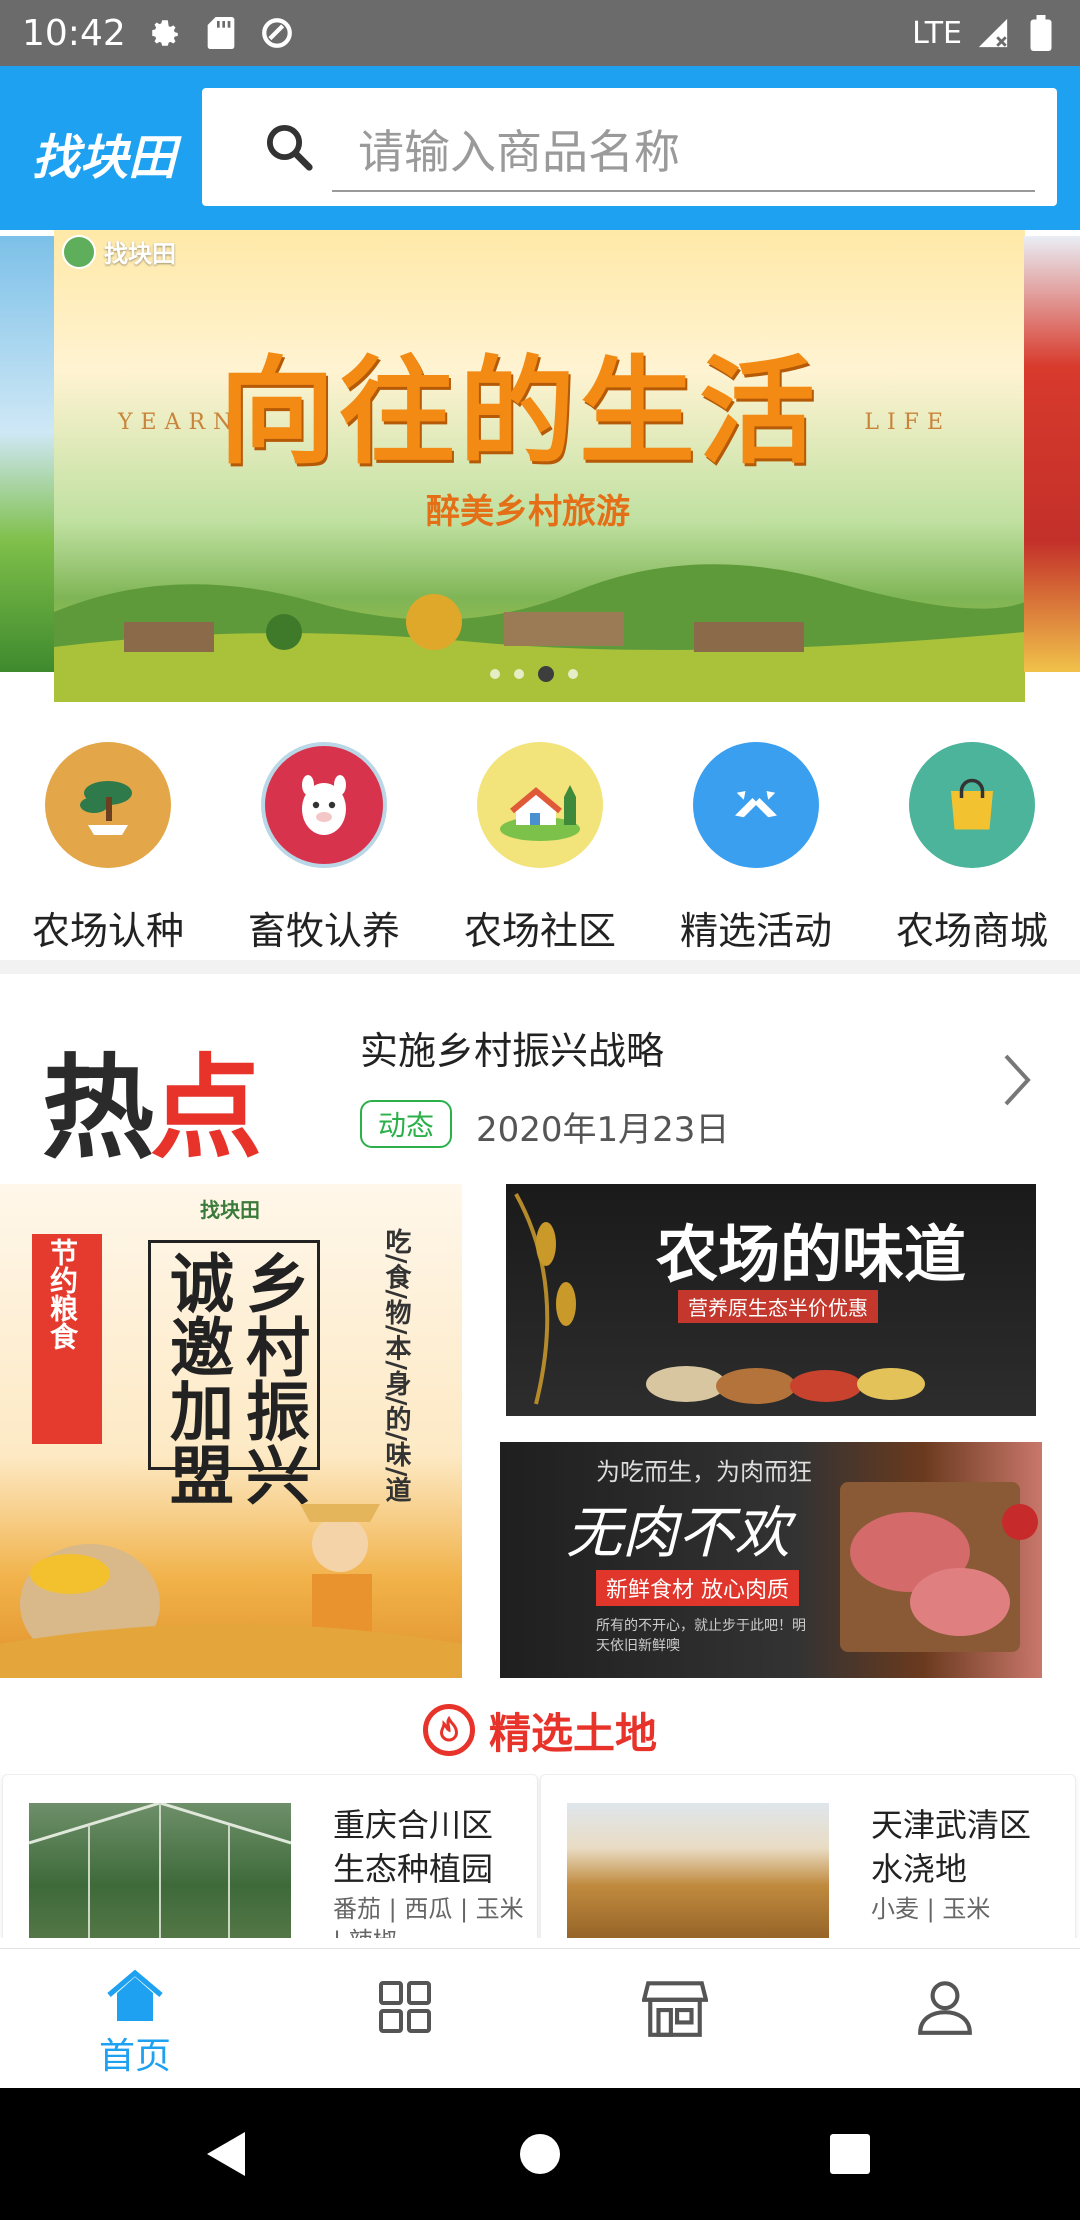 This screenshot has height=2220, width=1080. I want to click on category-farm-plant: 农场认种, so click(108, 851).